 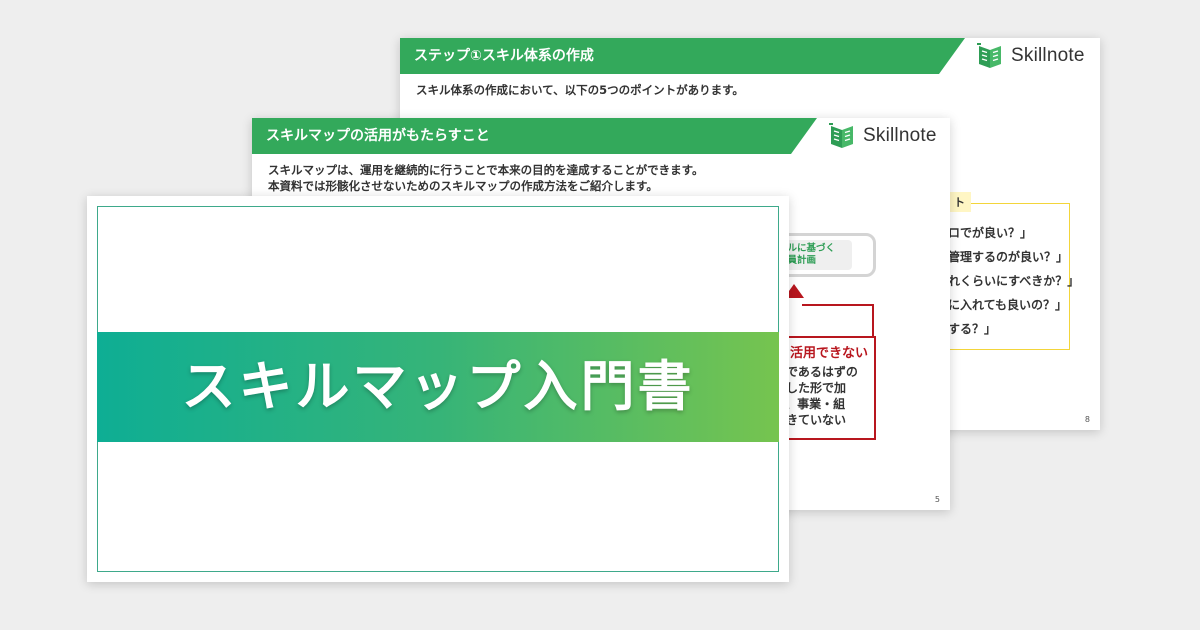 I want to click on question-line: れくらいにすべきか？」, so click(x=1014, y=281).